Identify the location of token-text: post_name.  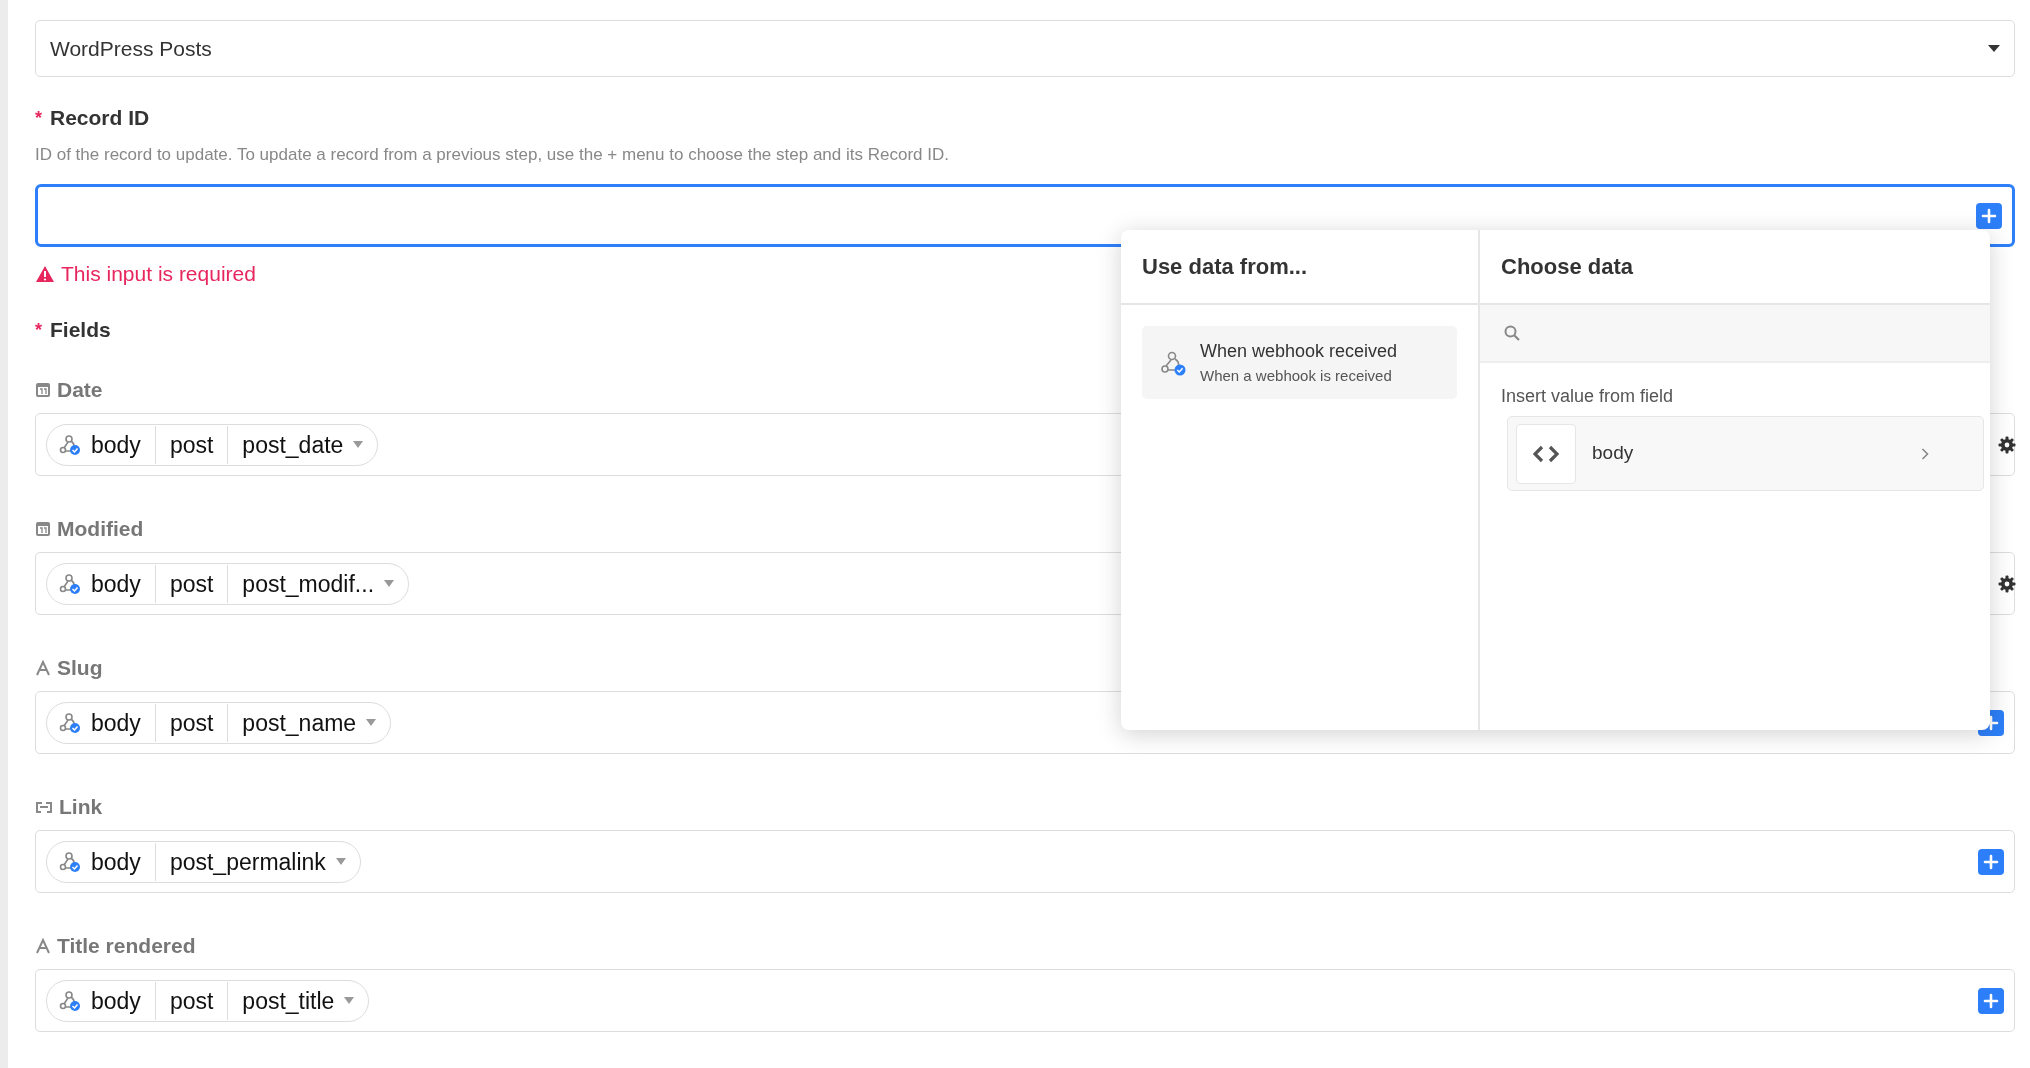
(299, 723).